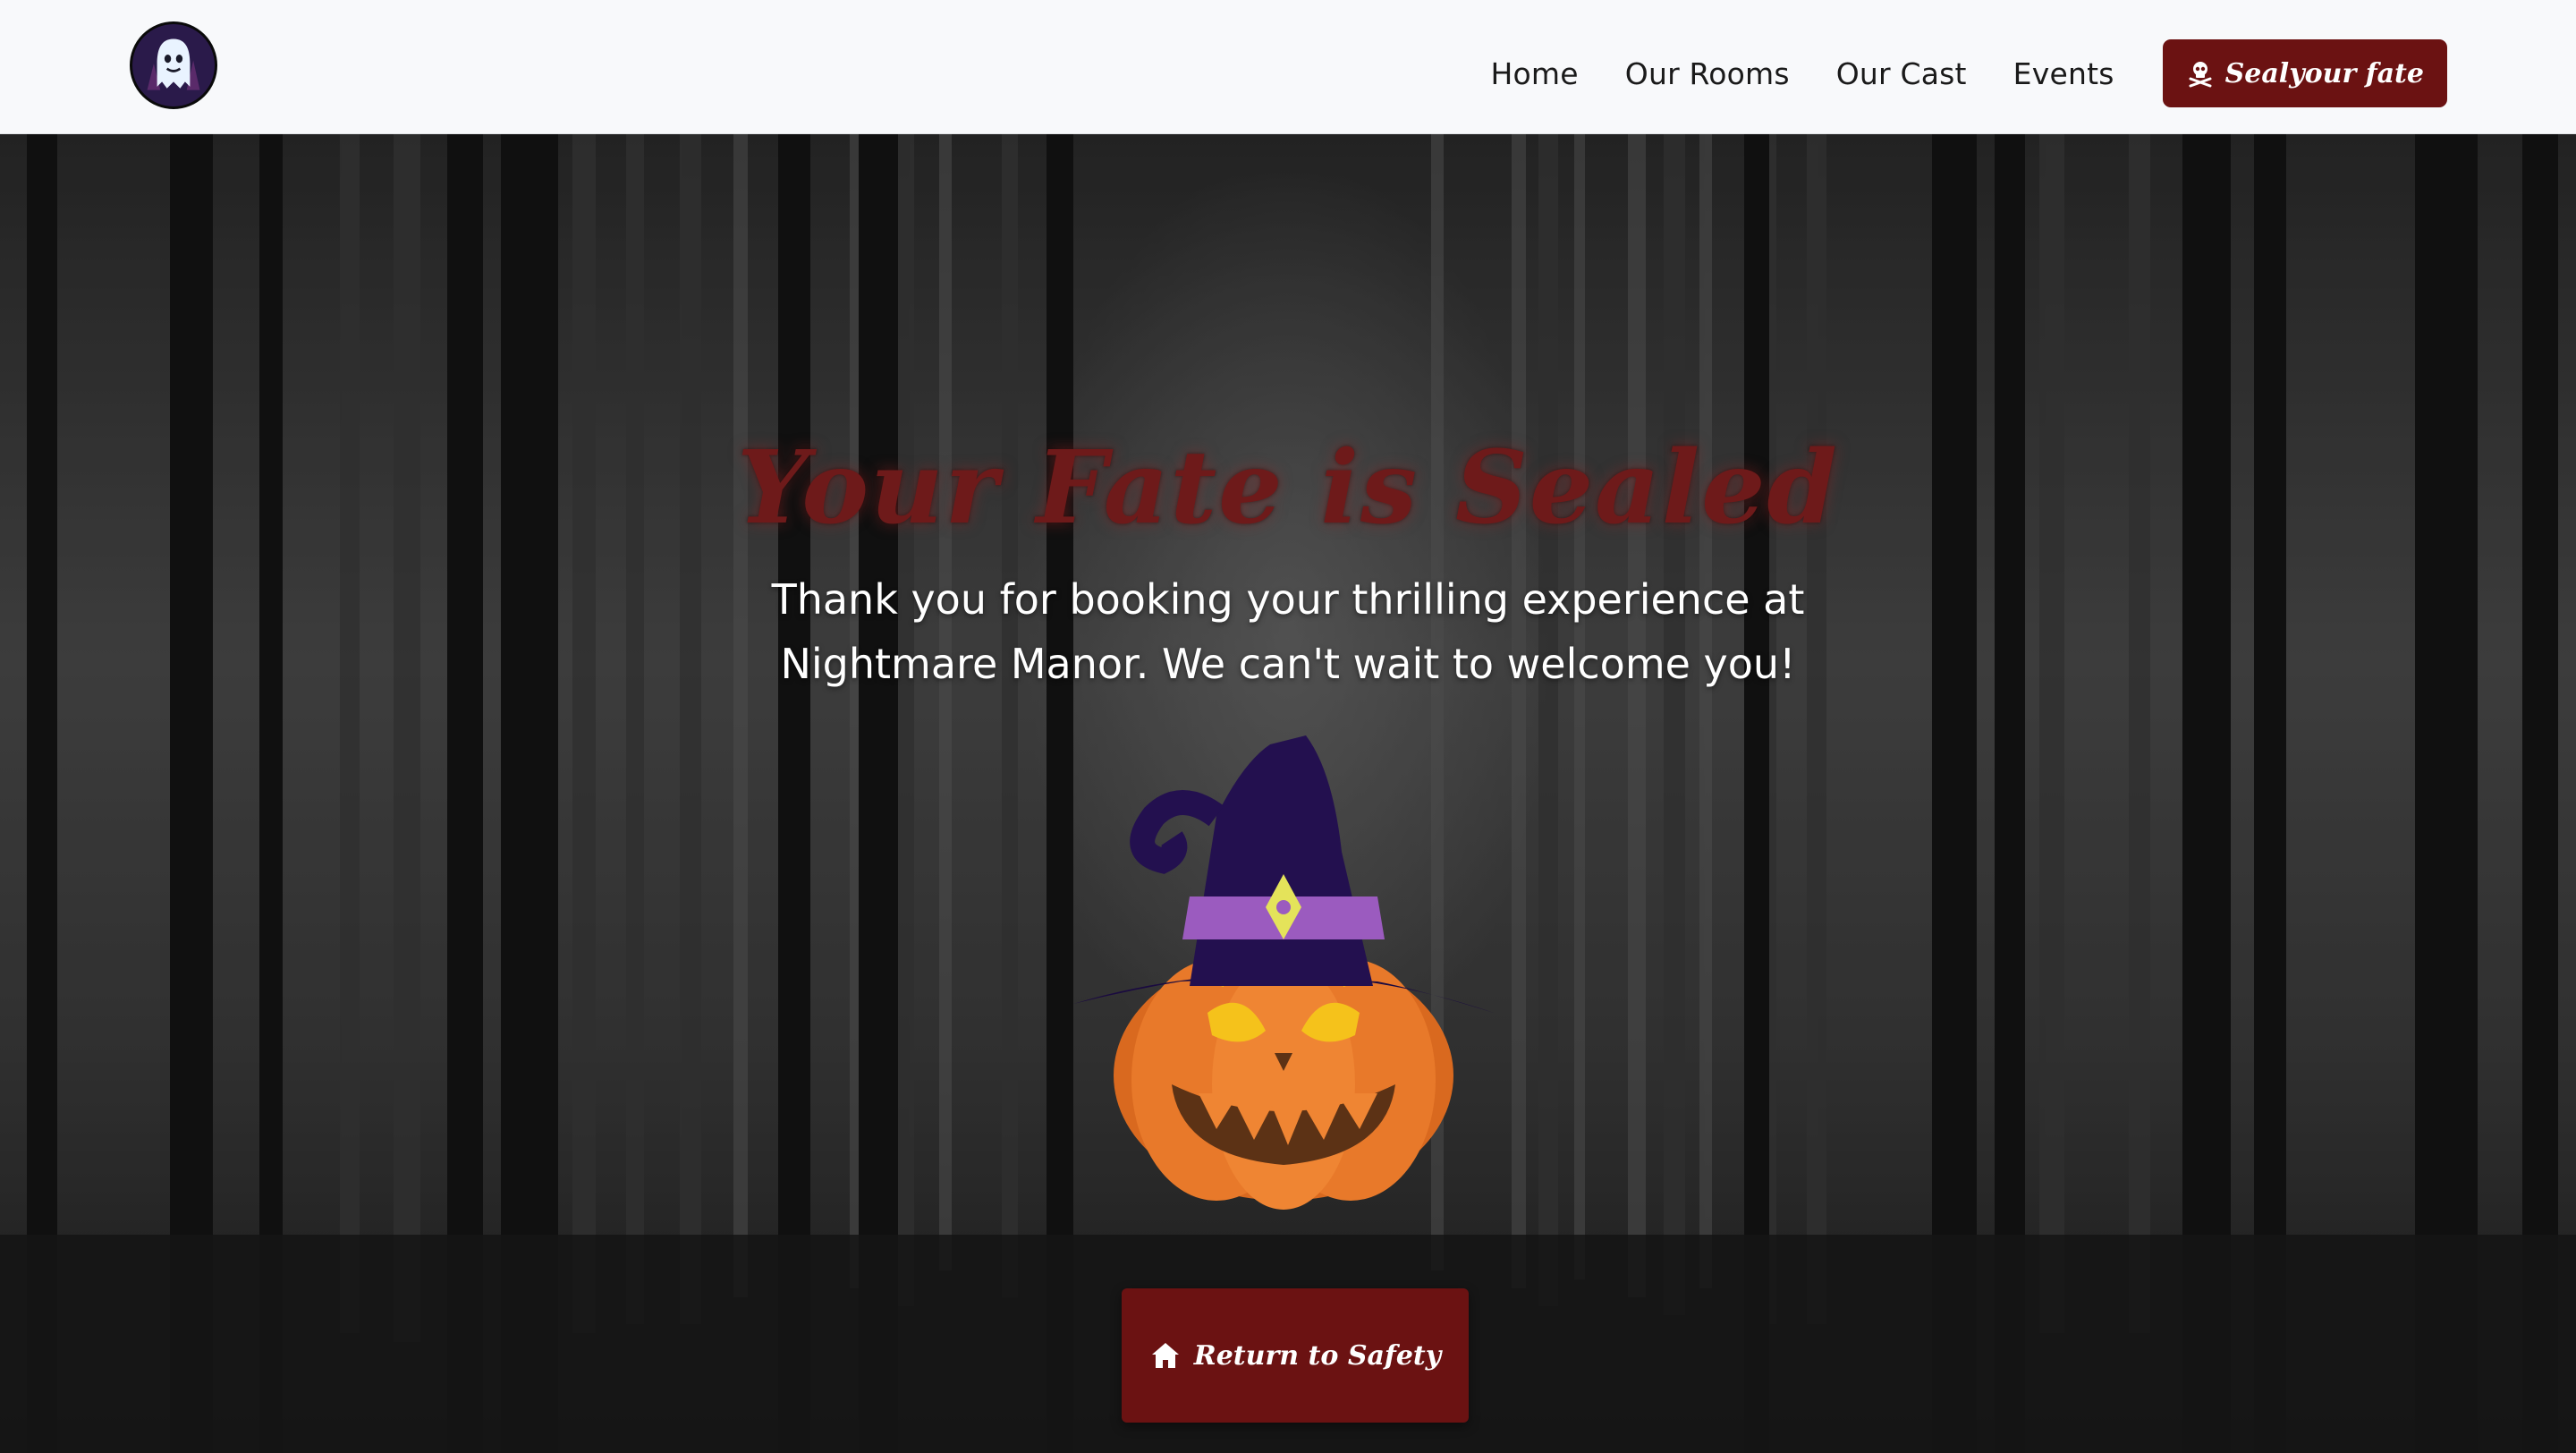 The image size is (2576, 1453). I want to click on seal-your-fate-button: Sealyour fate, so click(2304, 73).